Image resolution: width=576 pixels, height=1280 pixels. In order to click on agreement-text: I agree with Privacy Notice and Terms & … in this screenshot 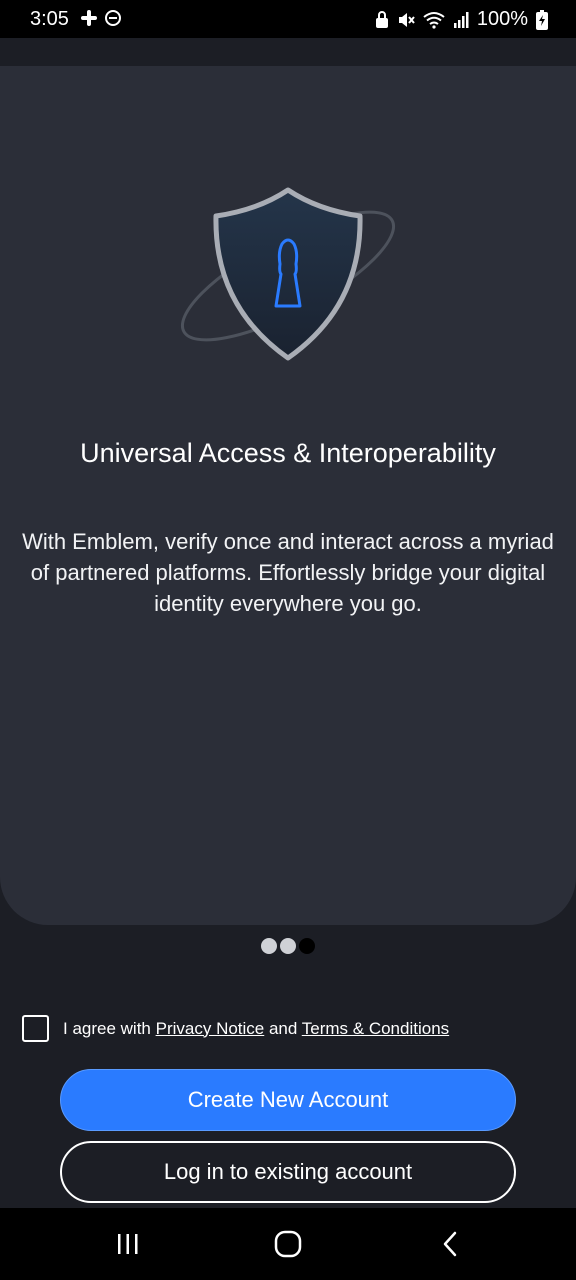, I will do `click(256, 1029)`.